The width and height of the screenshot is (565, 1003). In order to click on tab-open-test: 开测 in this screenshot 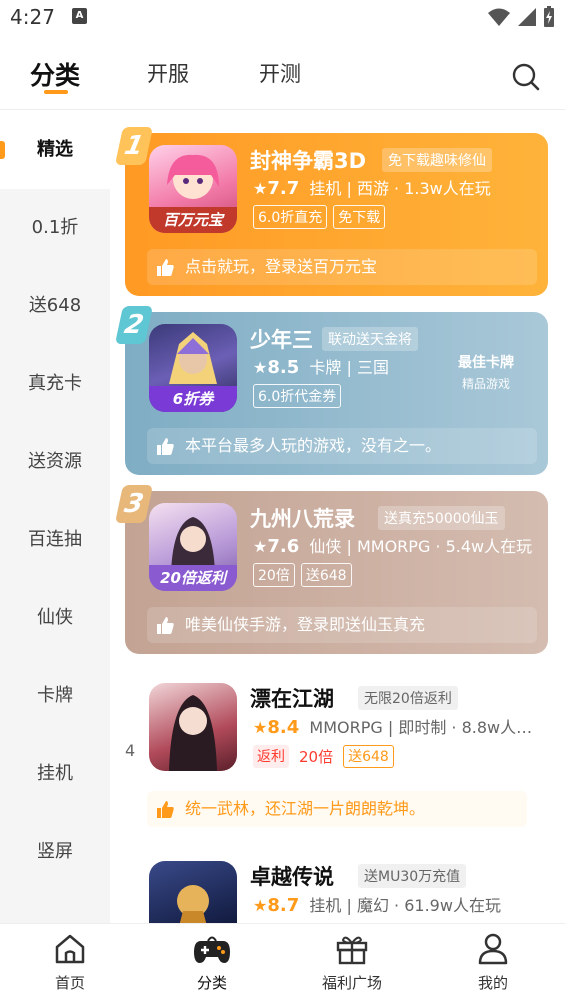, I will do `click(280, 73)`.